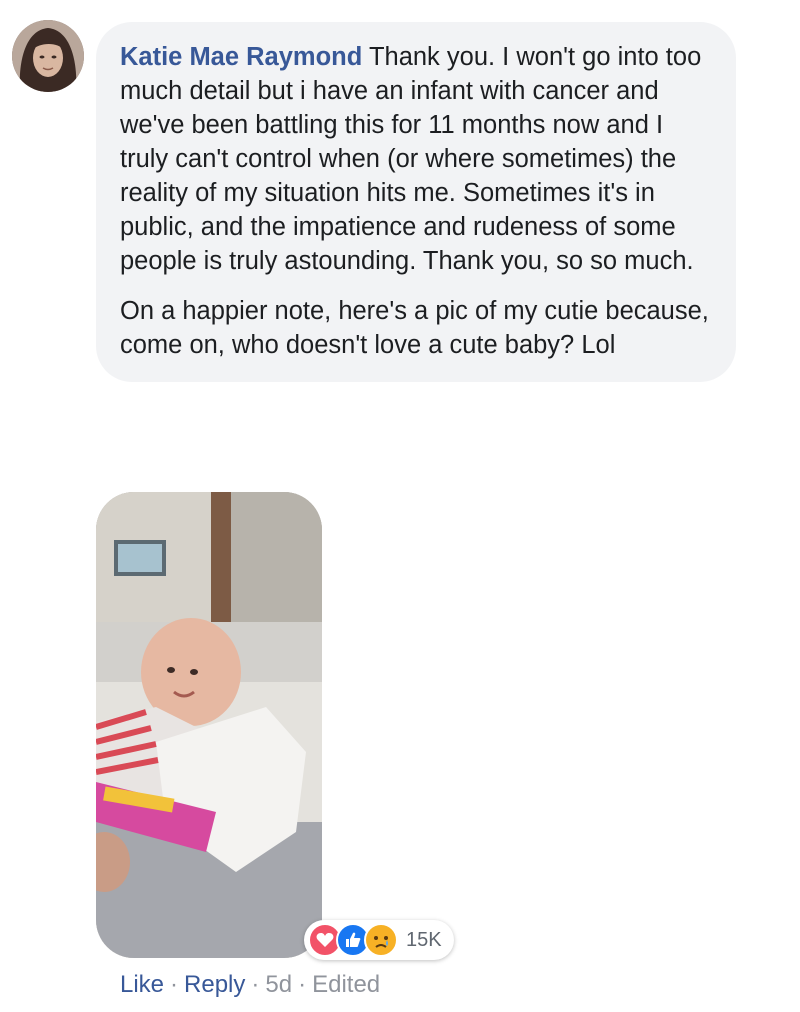  What do you see at coordinates (424, 939) in the screenshot?
I see `reaction-count: 15K` at bounding box center [424, 939].